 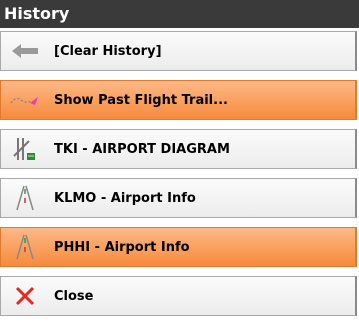 I want to click on menu-item-label: KLMO - Airport Info, so click(x=125, y=198).